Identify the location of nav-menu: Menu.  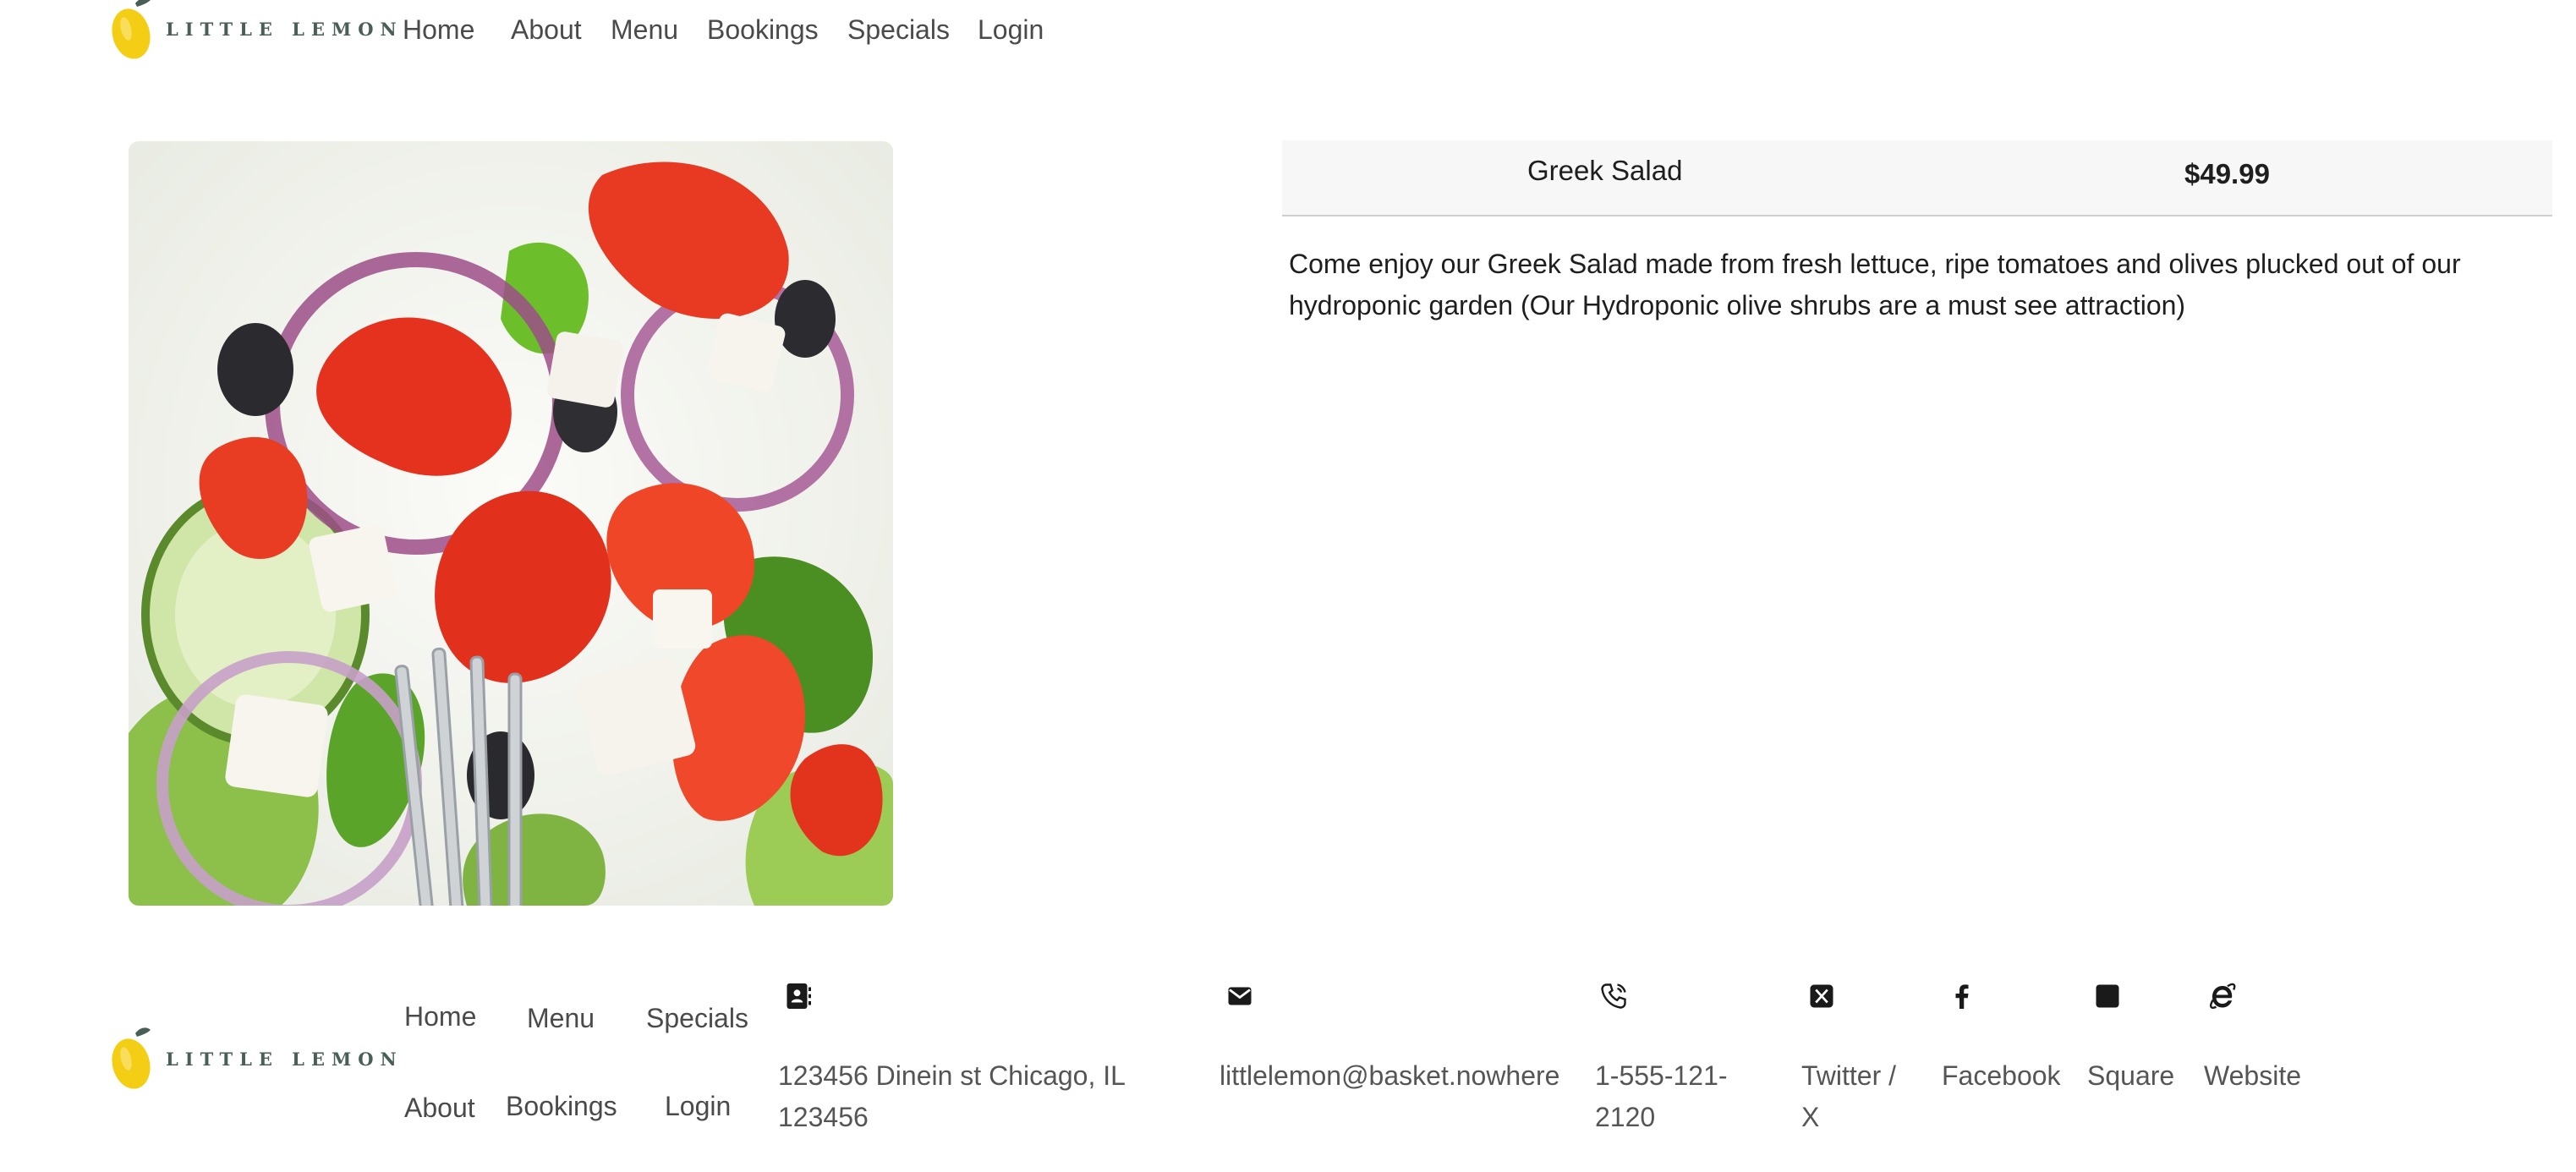
(644, 30).